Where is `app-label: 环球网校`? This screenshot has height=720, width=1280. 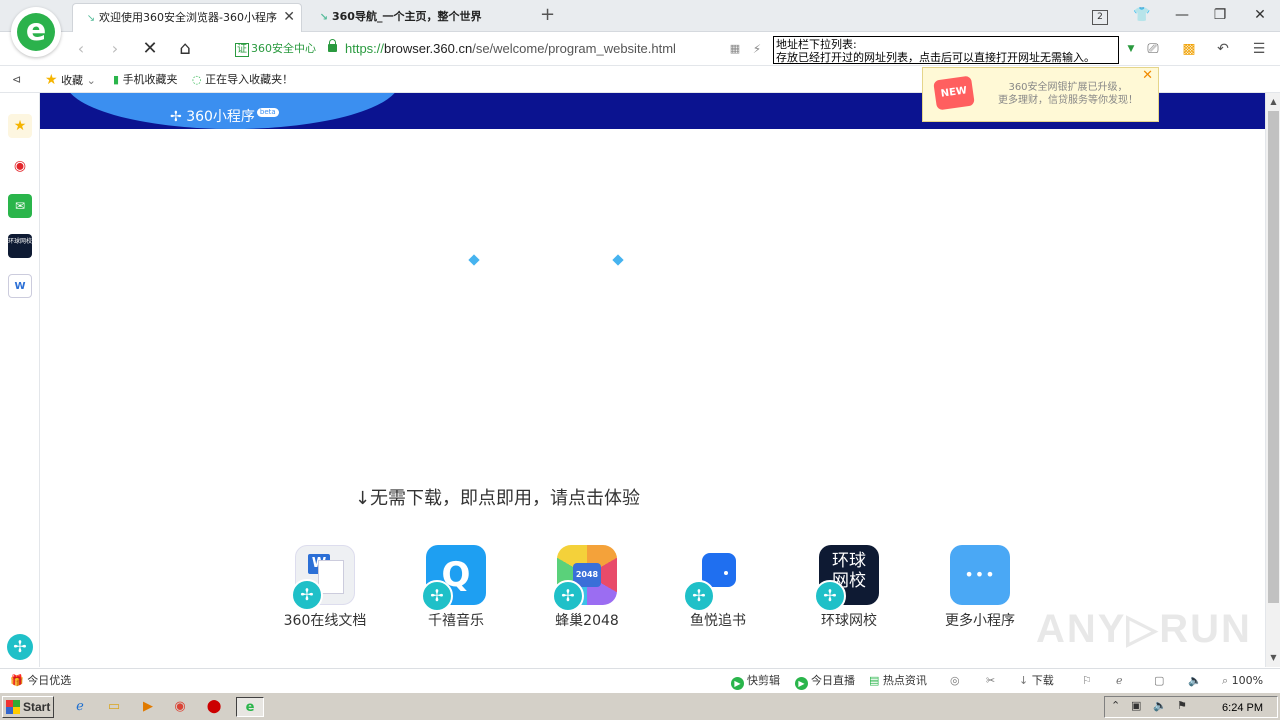 app-label: 环球网校 is located at coordinates (849, 621).